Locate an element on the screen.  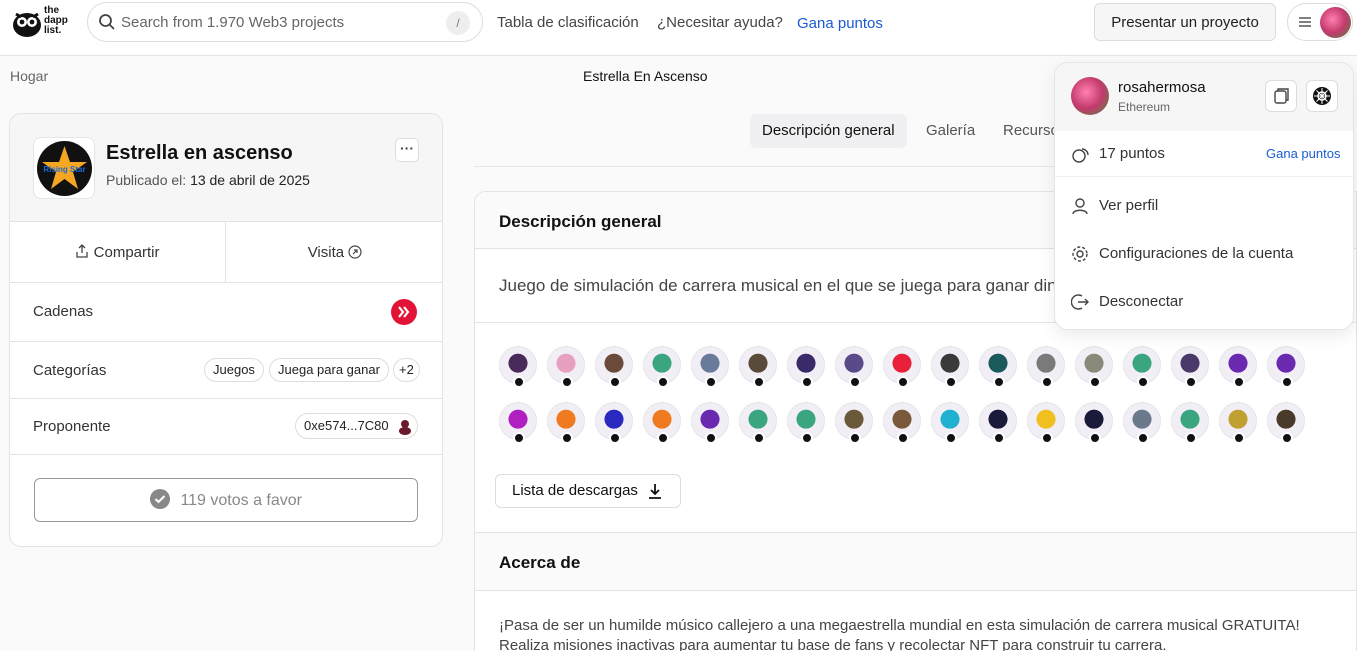
proposer-label: Proponente is located at coordinates (72, 426).